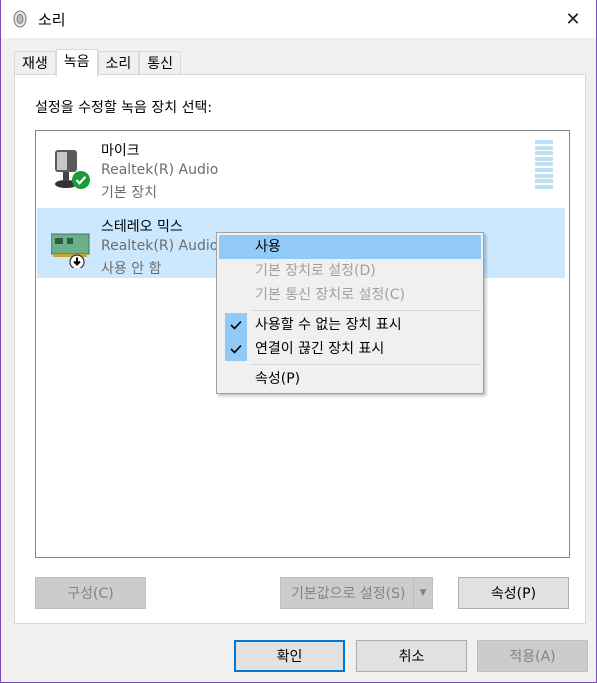 This screenshot has width=597, height=683. Describe the element at coordinates (289, 656) in the screenshot. I see `ok-button: 확인` at that location.